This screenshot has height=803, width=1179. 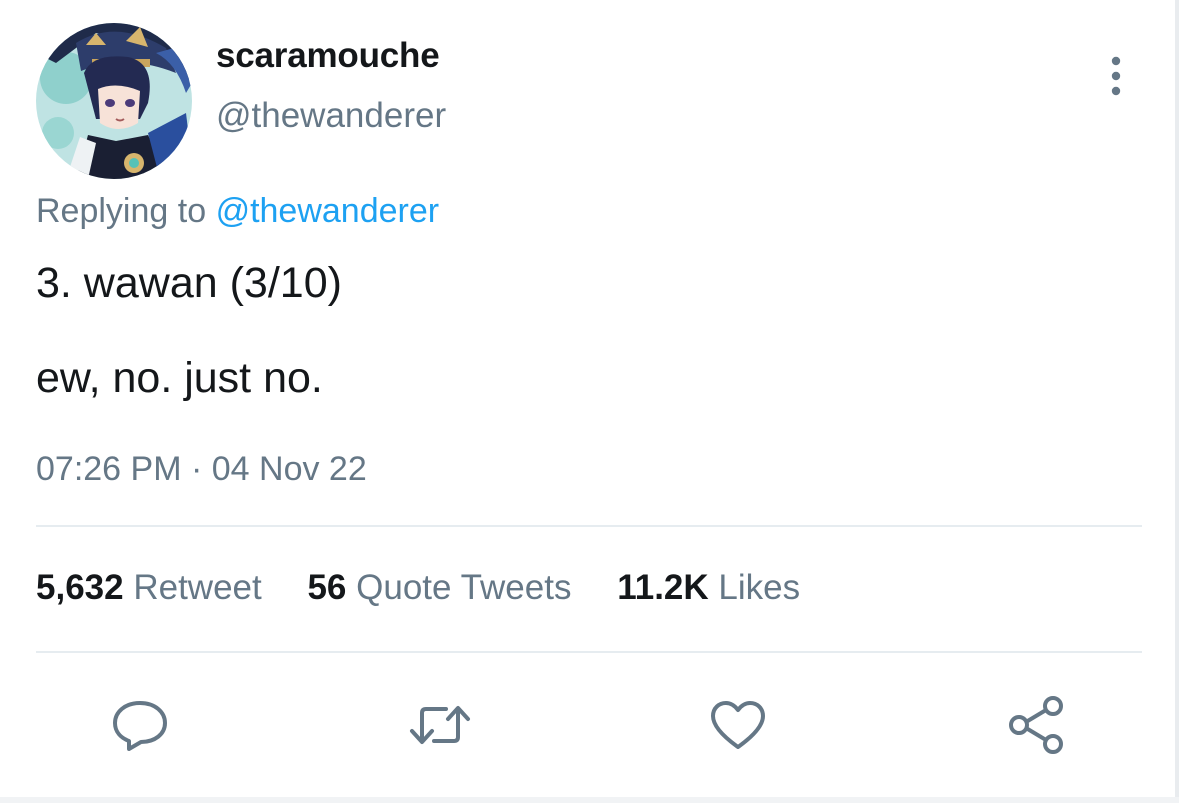 I want to click on display-name: scaramouche, so click(x=328, y=56).